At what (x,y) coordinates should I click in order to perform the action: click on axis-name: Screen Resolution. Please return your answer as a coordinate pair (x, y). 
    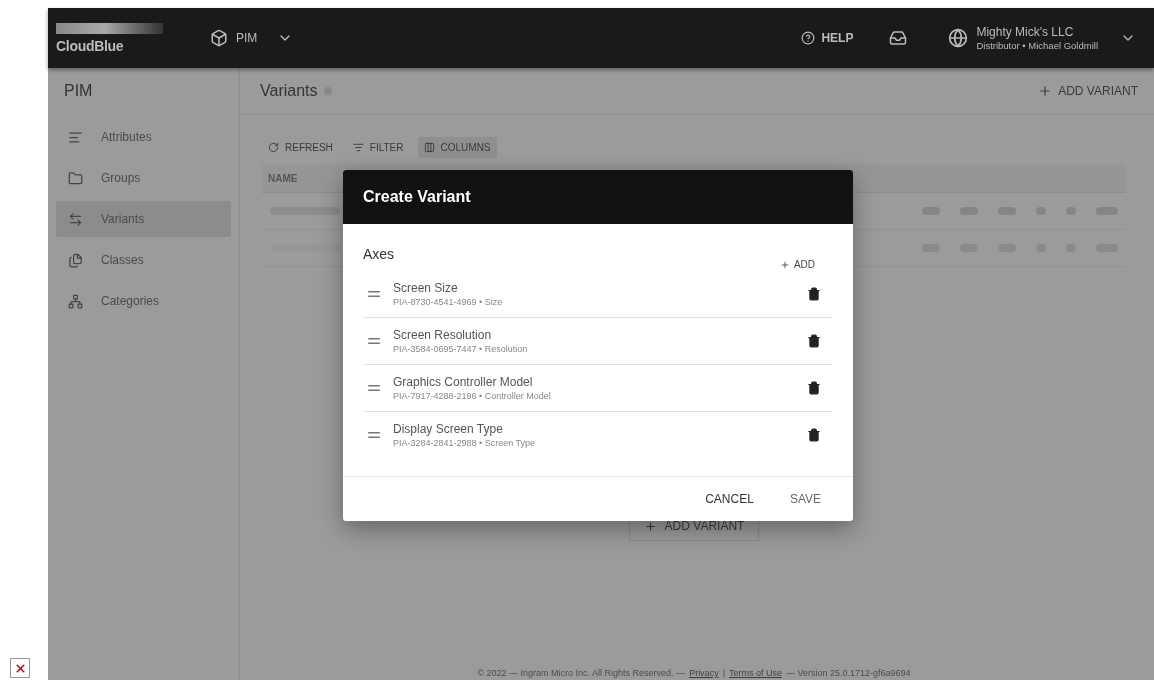
    Looking at the image, I should click on (443, 335).